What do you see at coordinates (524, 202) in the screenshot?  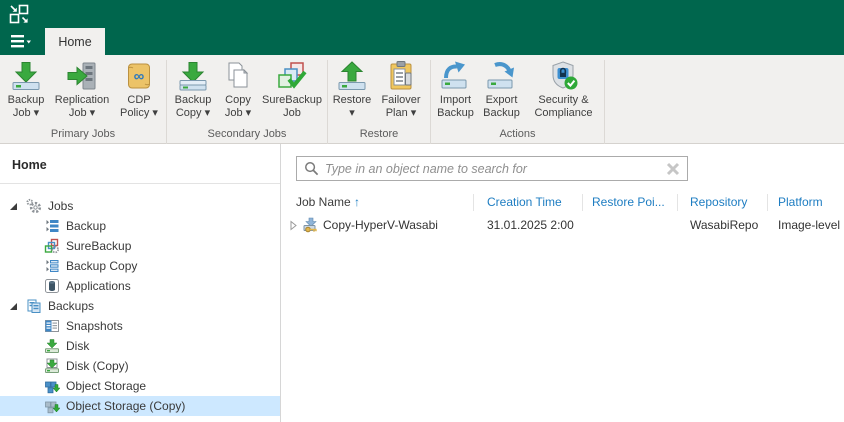 I see `column-header-creation-time: Creation Time` at bounding box center [524, 202].